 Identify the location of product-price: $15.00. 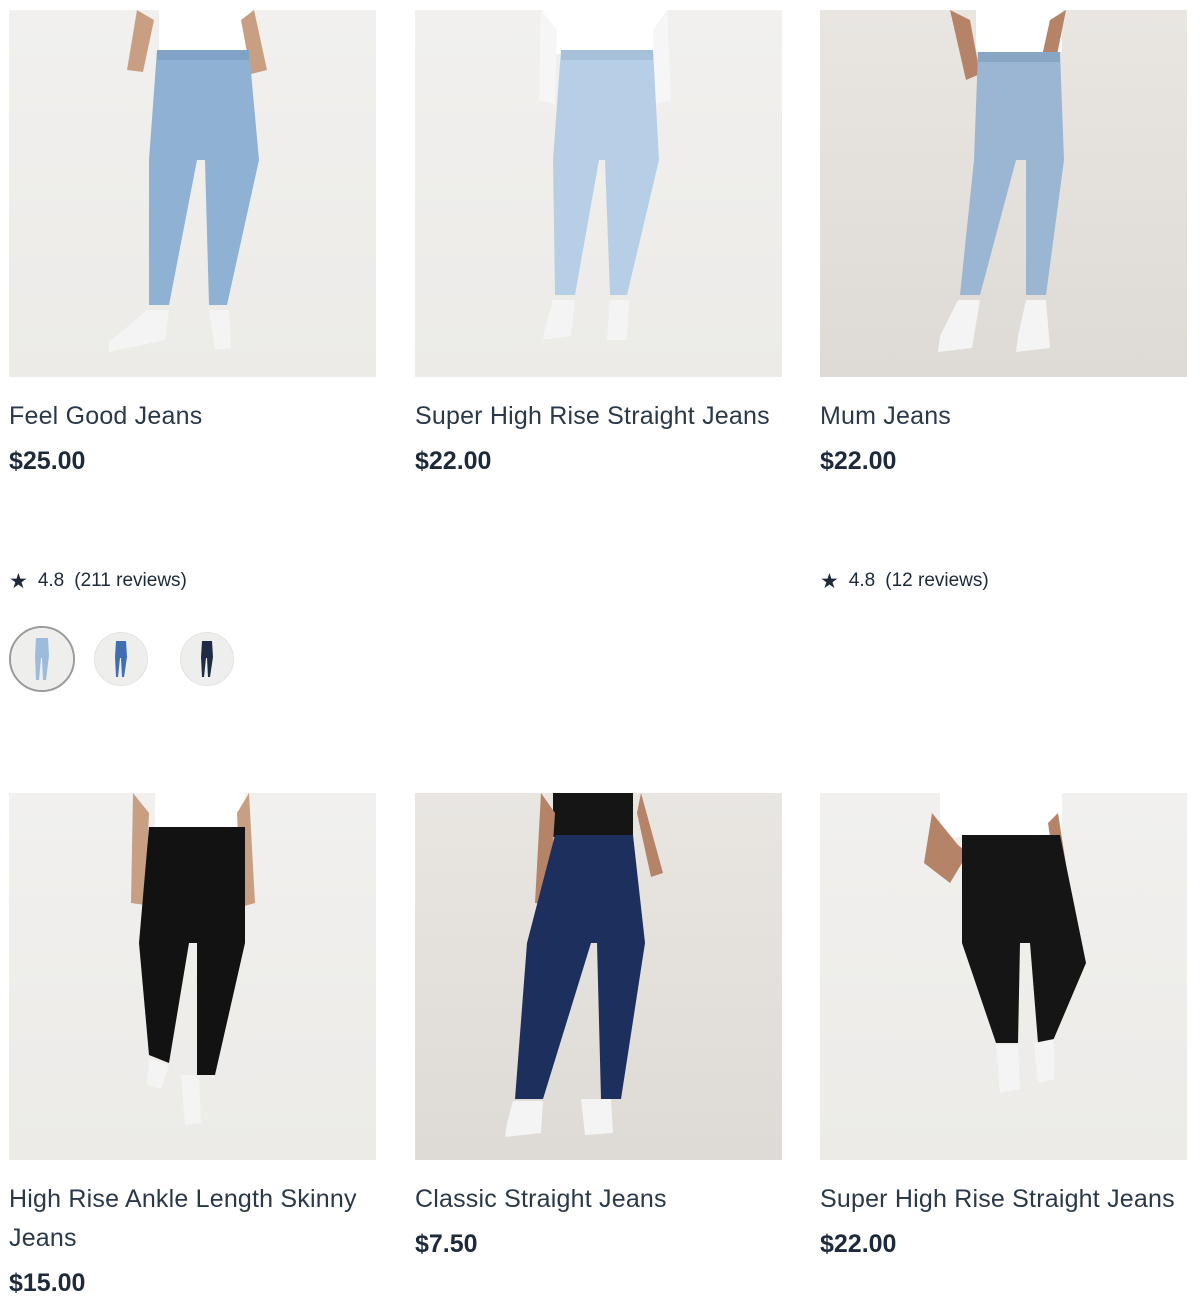
(47, 1283).